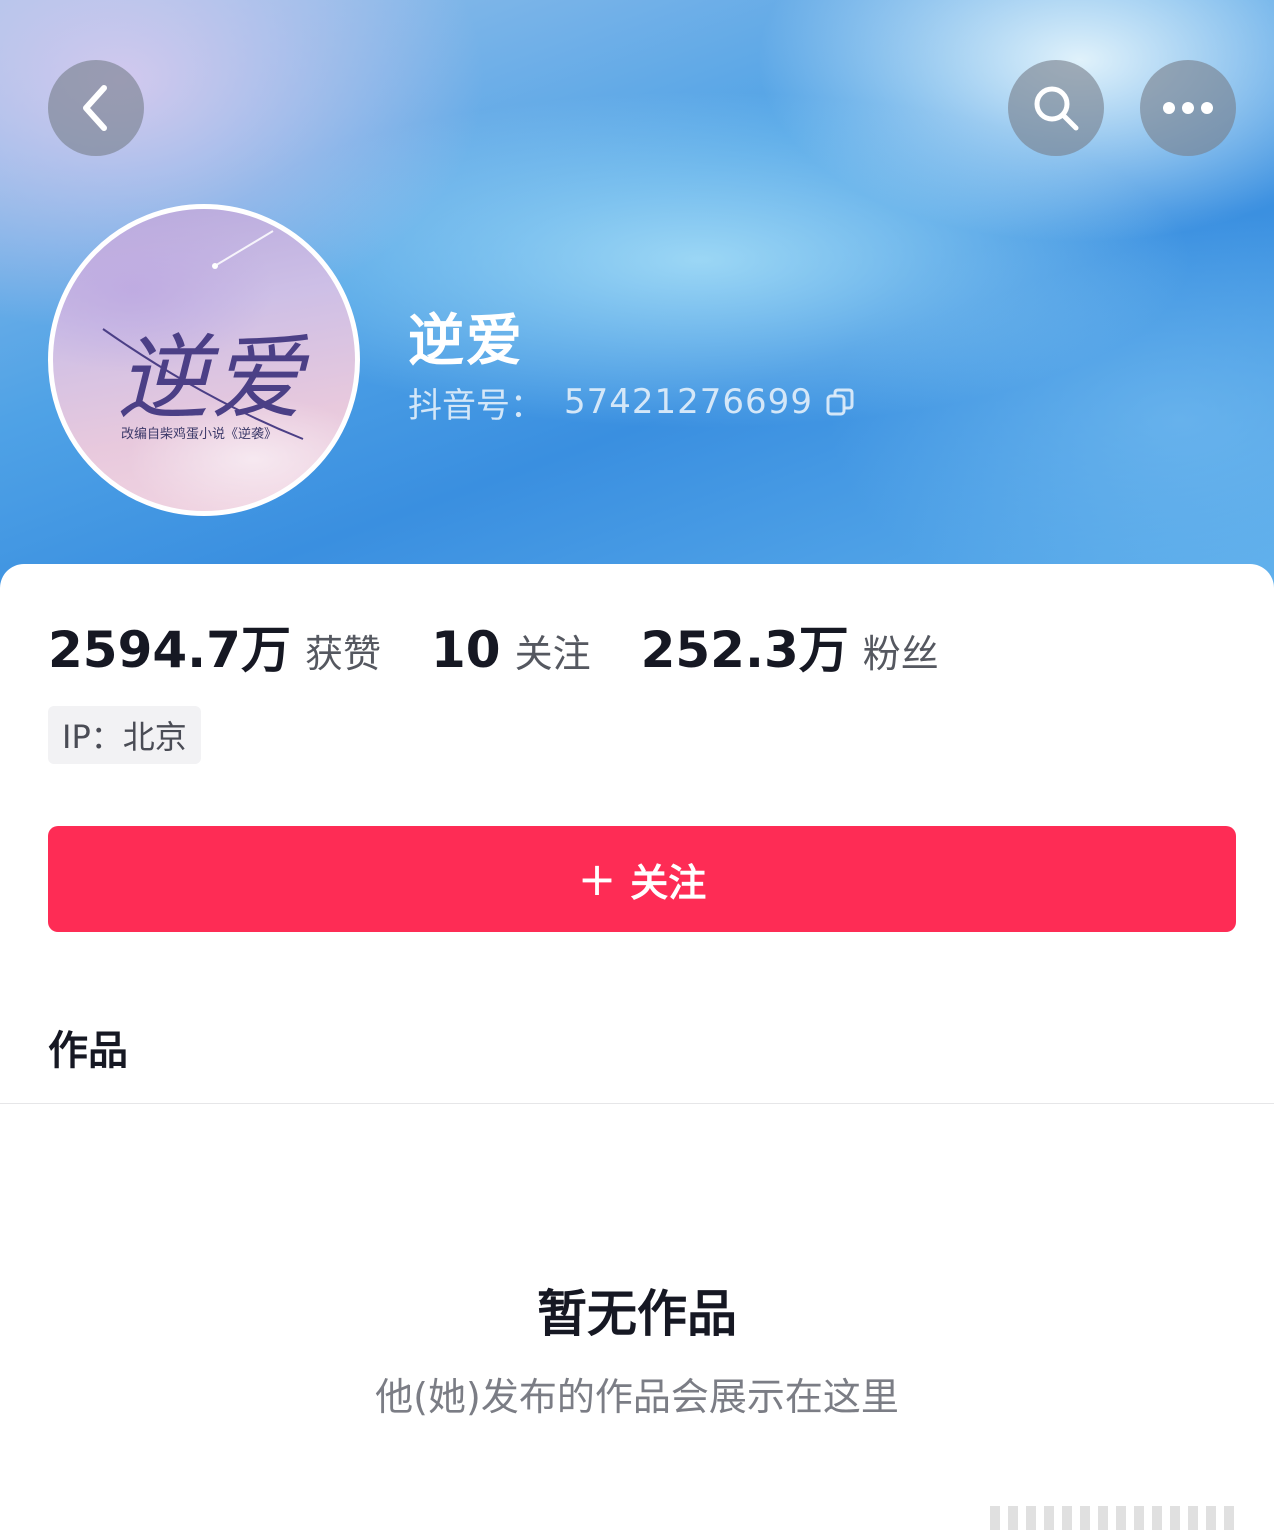 The height and width of the screenshot is (1540, 1274). I want to click on avatar: 逆爱 改编自柴鸡蛋小说《逆袭》, so click(204, 360).